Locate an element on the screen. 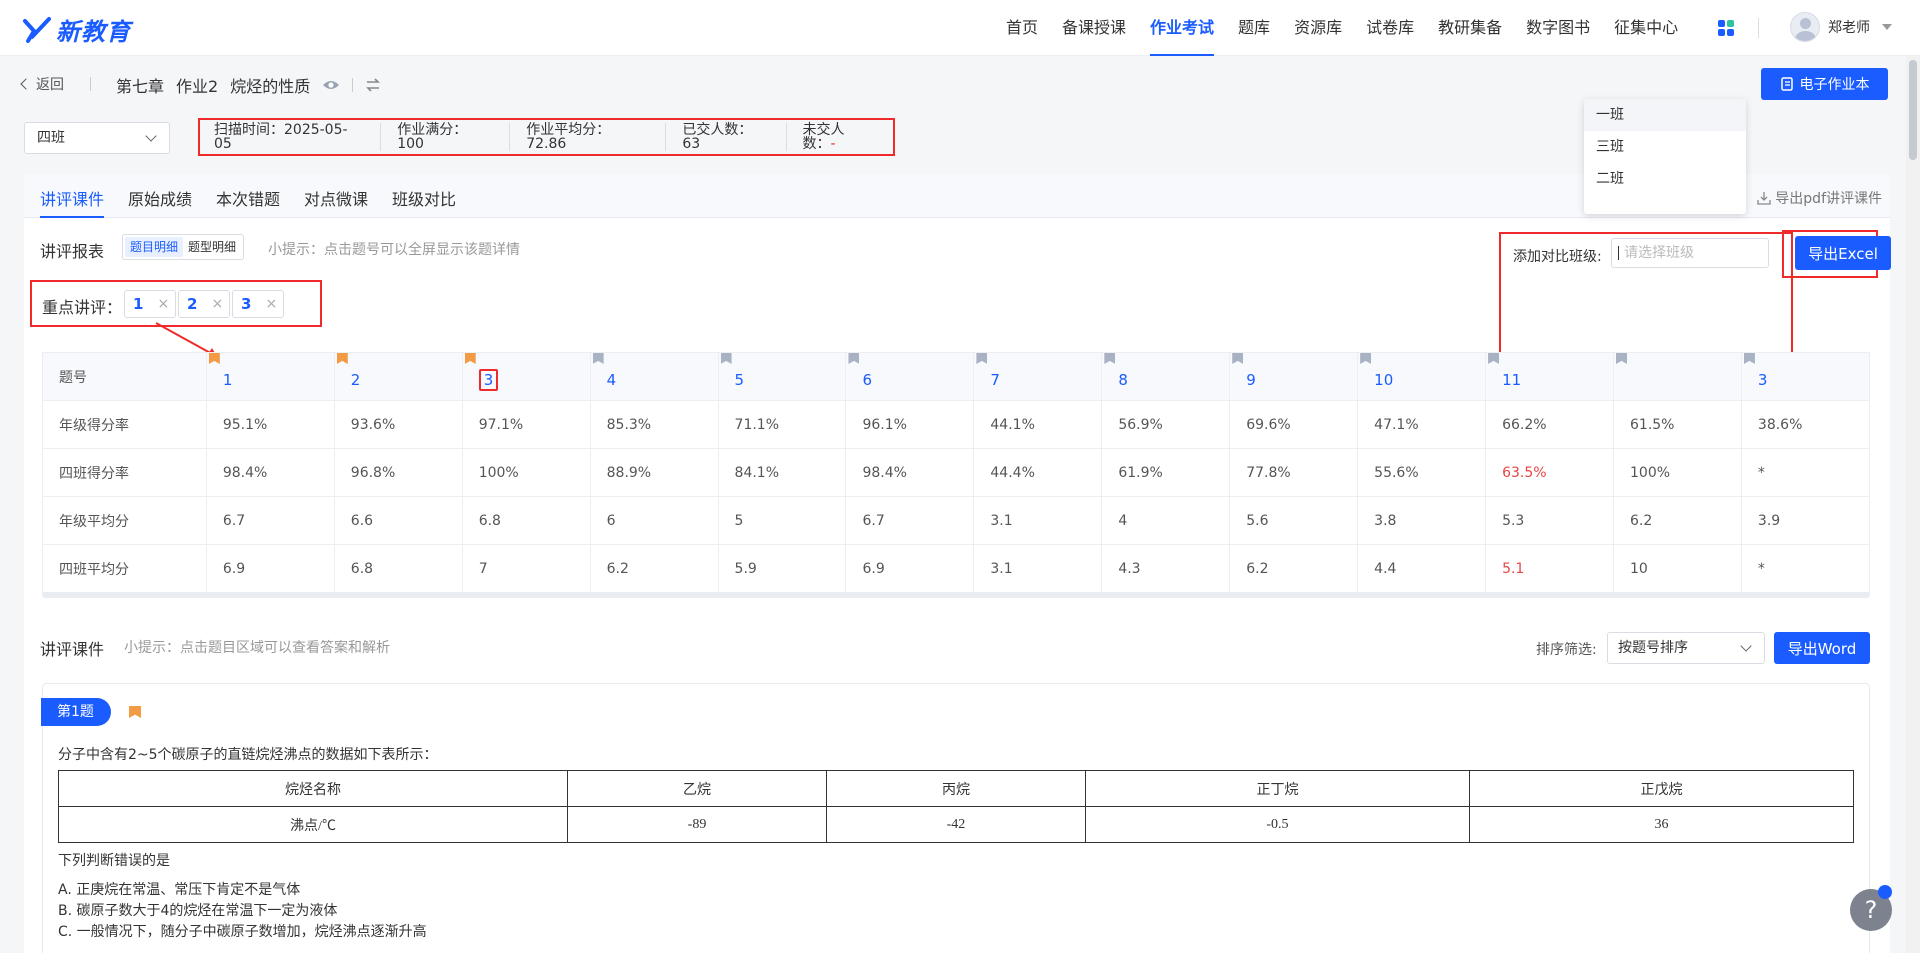  question-number-header: 1 is located at coordinates (270, 376).